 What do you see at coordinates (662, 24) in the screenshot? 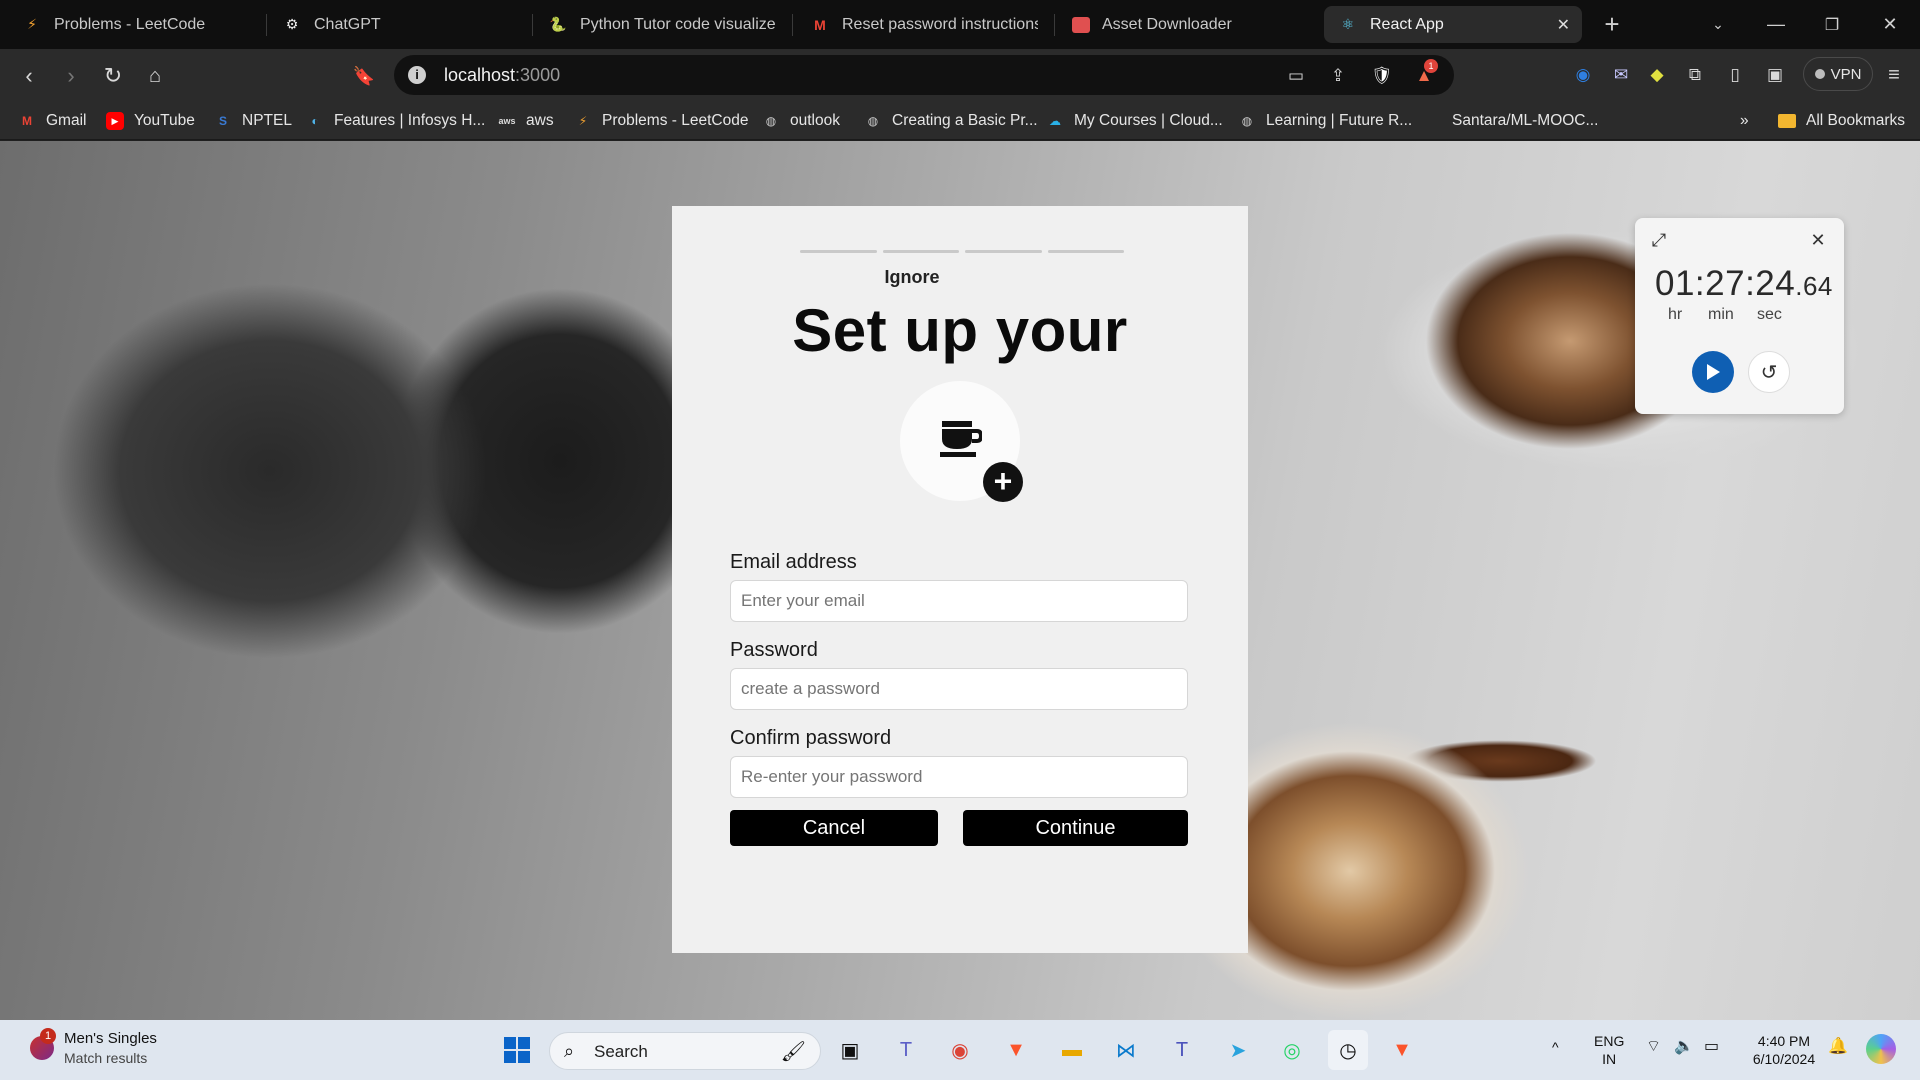
I see `tab-python-tutor: 🐍 Python Tutor code visualizer: Vi` at bounding box center [662, 24].